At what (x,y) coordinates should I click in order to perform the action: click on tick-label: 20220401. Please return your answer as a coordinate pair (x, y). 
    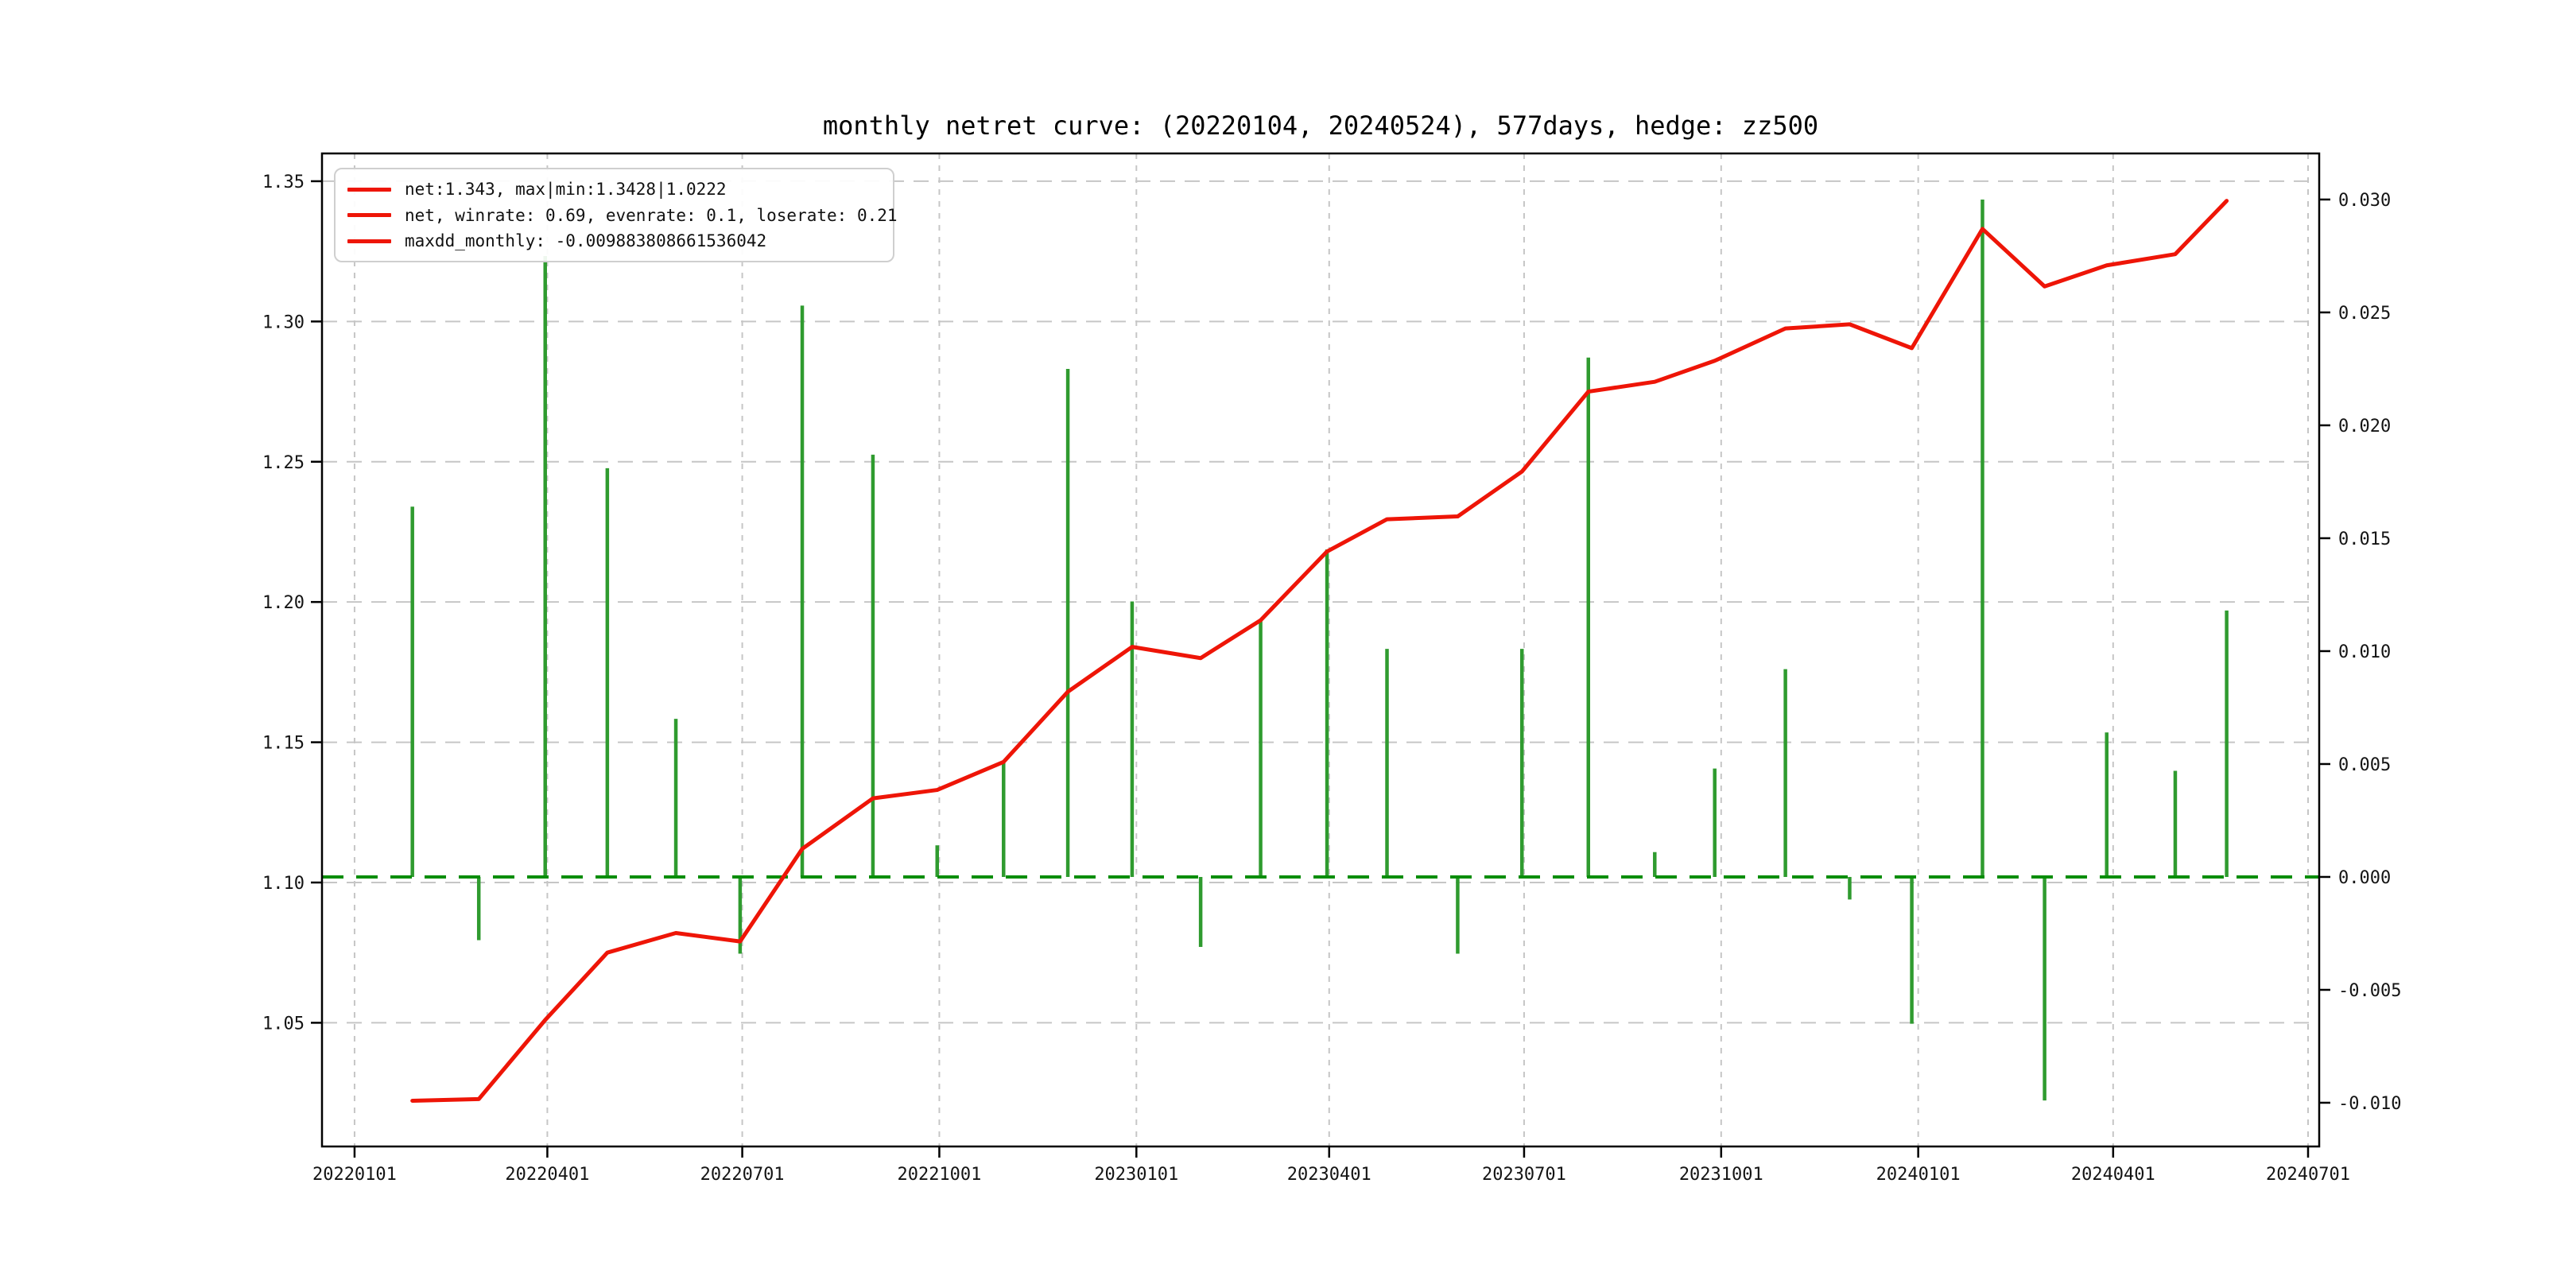
    Looking at the image, I should click on (547, 1175).